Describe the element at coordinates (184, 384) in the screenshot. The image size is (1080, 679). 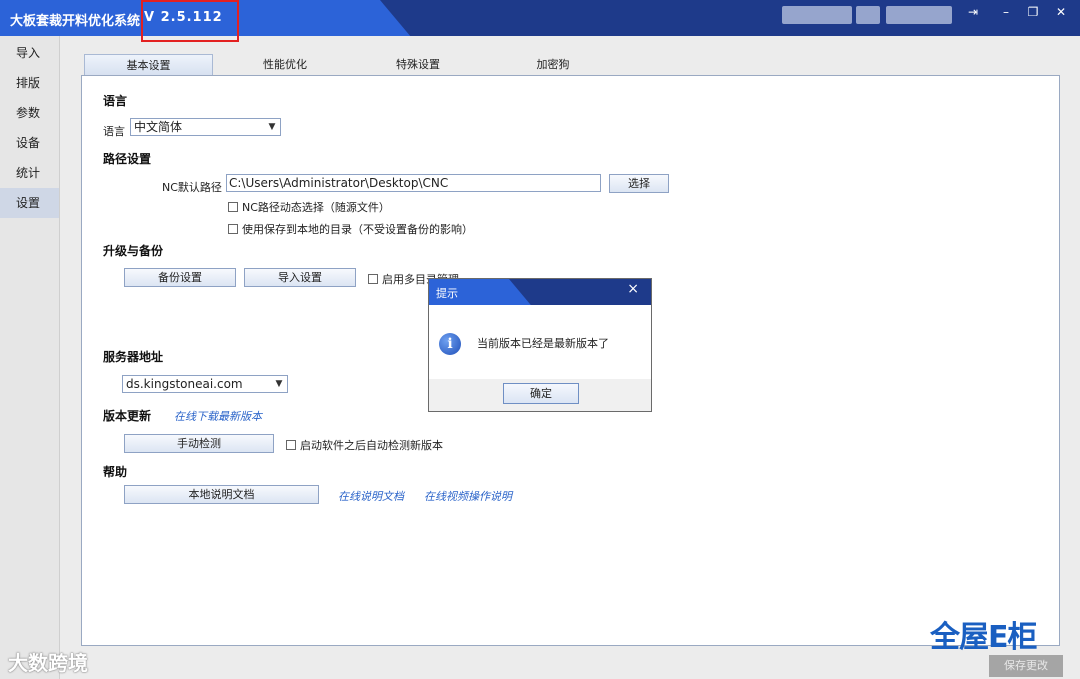
I see `server-select-value: ds.kingstoneai.com` at that location.